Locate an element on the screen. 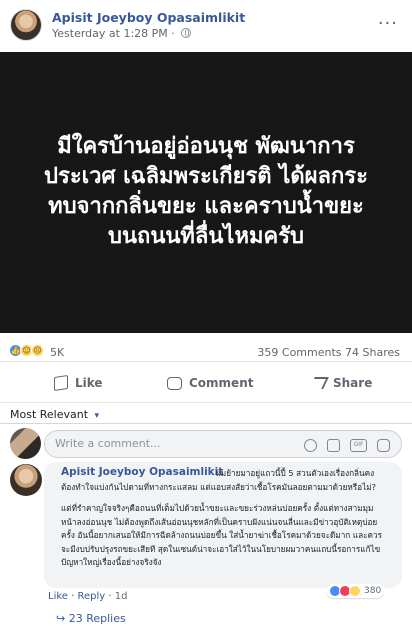  sticker-icon is located at coordinates (383, 445).